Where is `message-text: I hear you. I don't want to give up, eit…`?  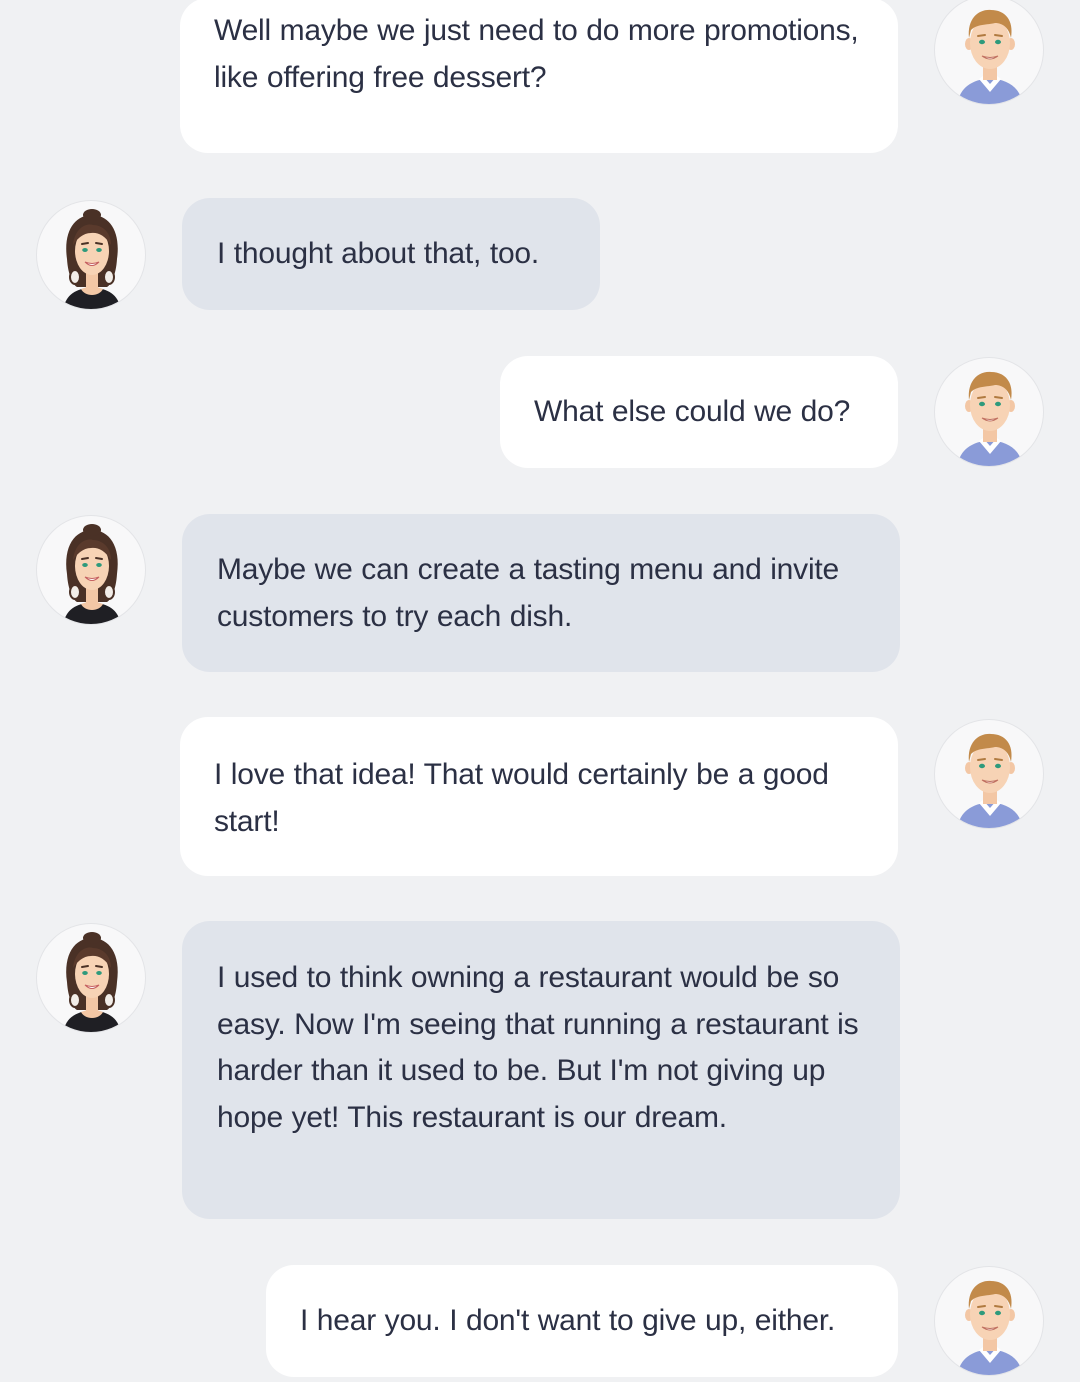 message-text: I hear you. I don't want to give up, eit… is located at coordinates (568, 1320).